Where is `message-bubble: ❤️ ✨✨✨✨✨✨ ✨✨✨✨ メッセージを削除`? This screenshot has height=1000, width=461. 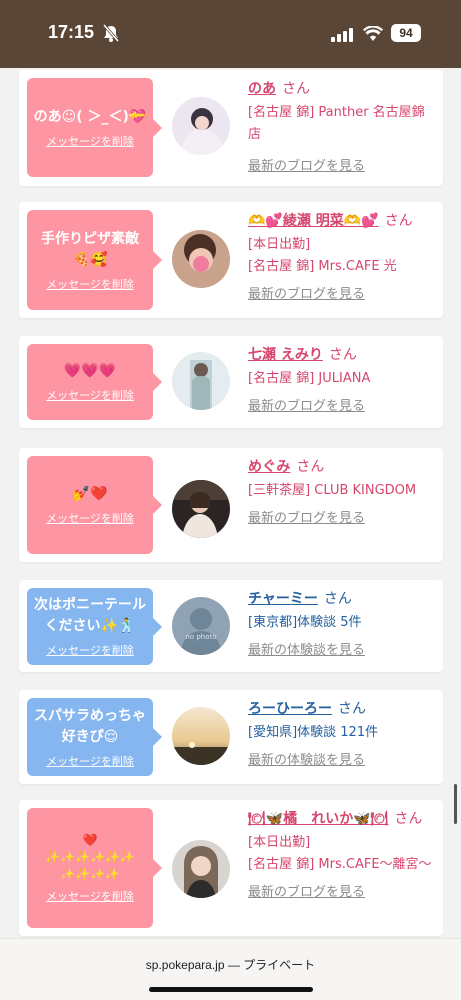 message-bubble: ❤️ ✨✨✨✨✨✨ ✨✨✨✨ メッセージを削除 is located at coordinates (94, 868).